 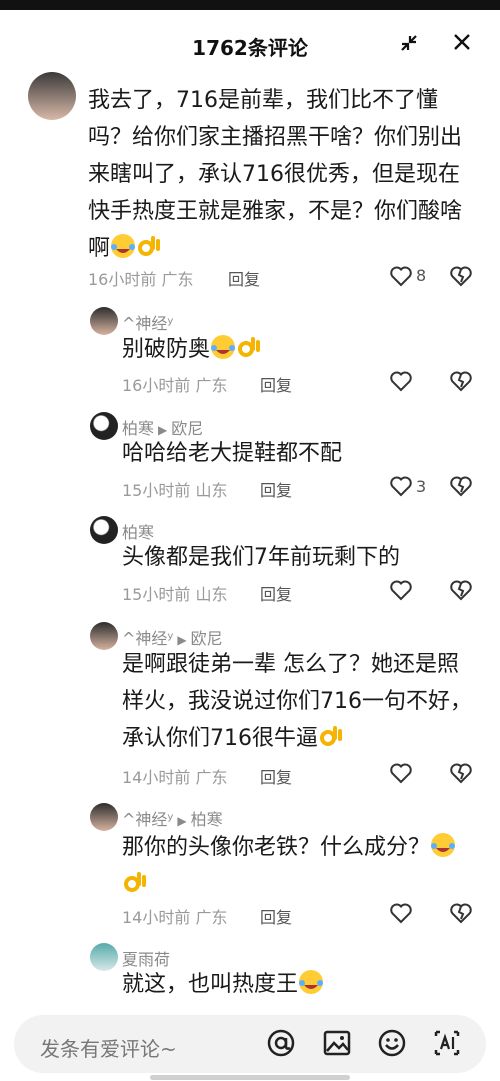 What do you see at coordinates (250, 5) in the screenshot?
I see `status-bar` at bounding box center [250, 5].